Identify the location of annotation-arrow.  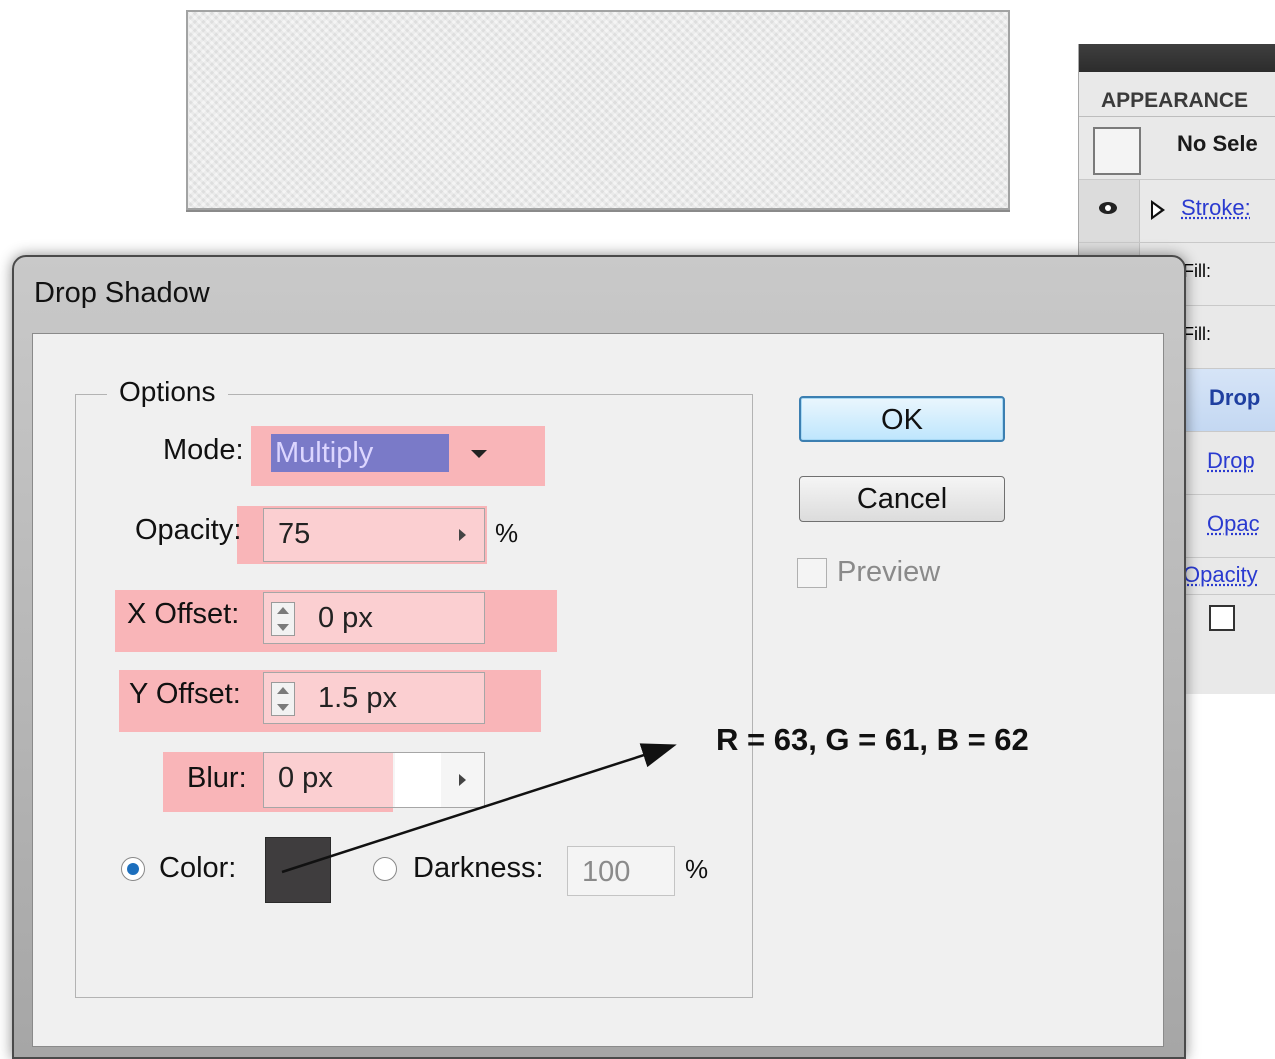
(479, 808).